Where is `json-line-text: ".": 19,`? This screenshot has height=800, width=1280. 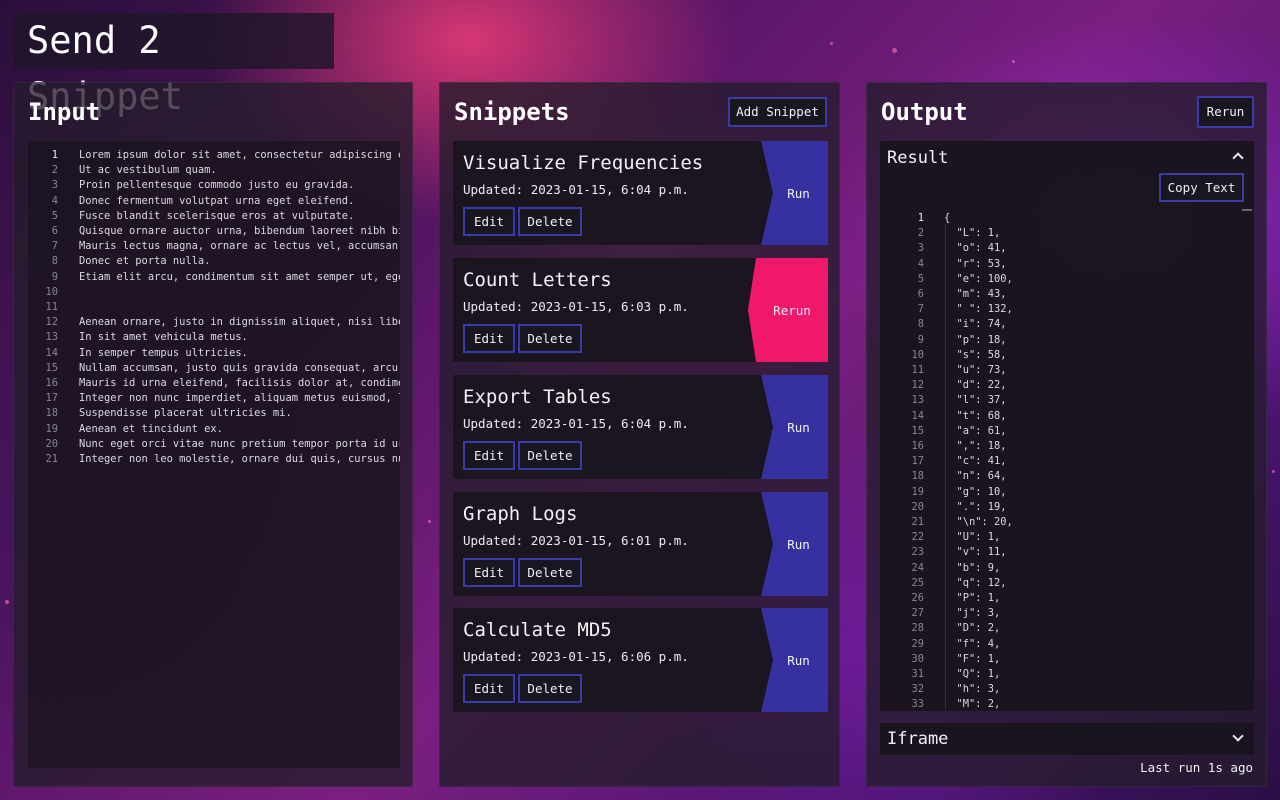
json-line-text: ".": 19, is located at coordinates (975, 506).